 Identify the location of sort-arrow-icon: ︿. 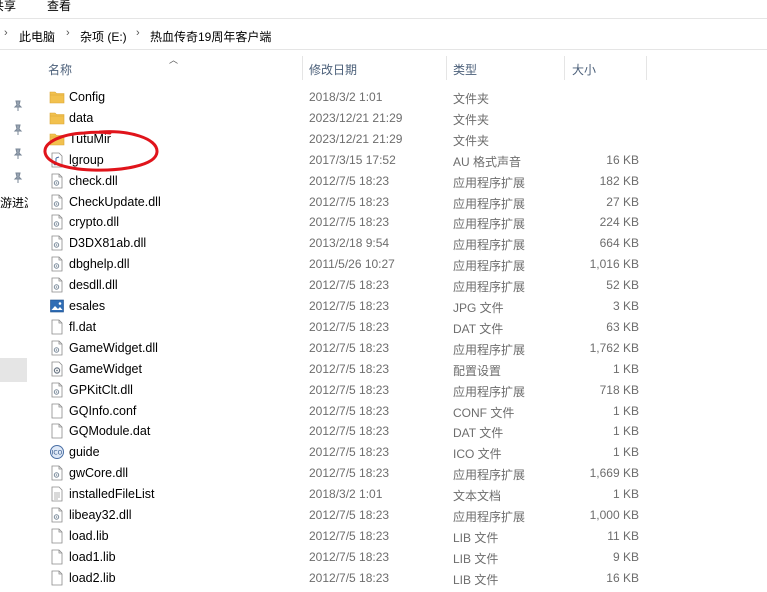
(174, 60).